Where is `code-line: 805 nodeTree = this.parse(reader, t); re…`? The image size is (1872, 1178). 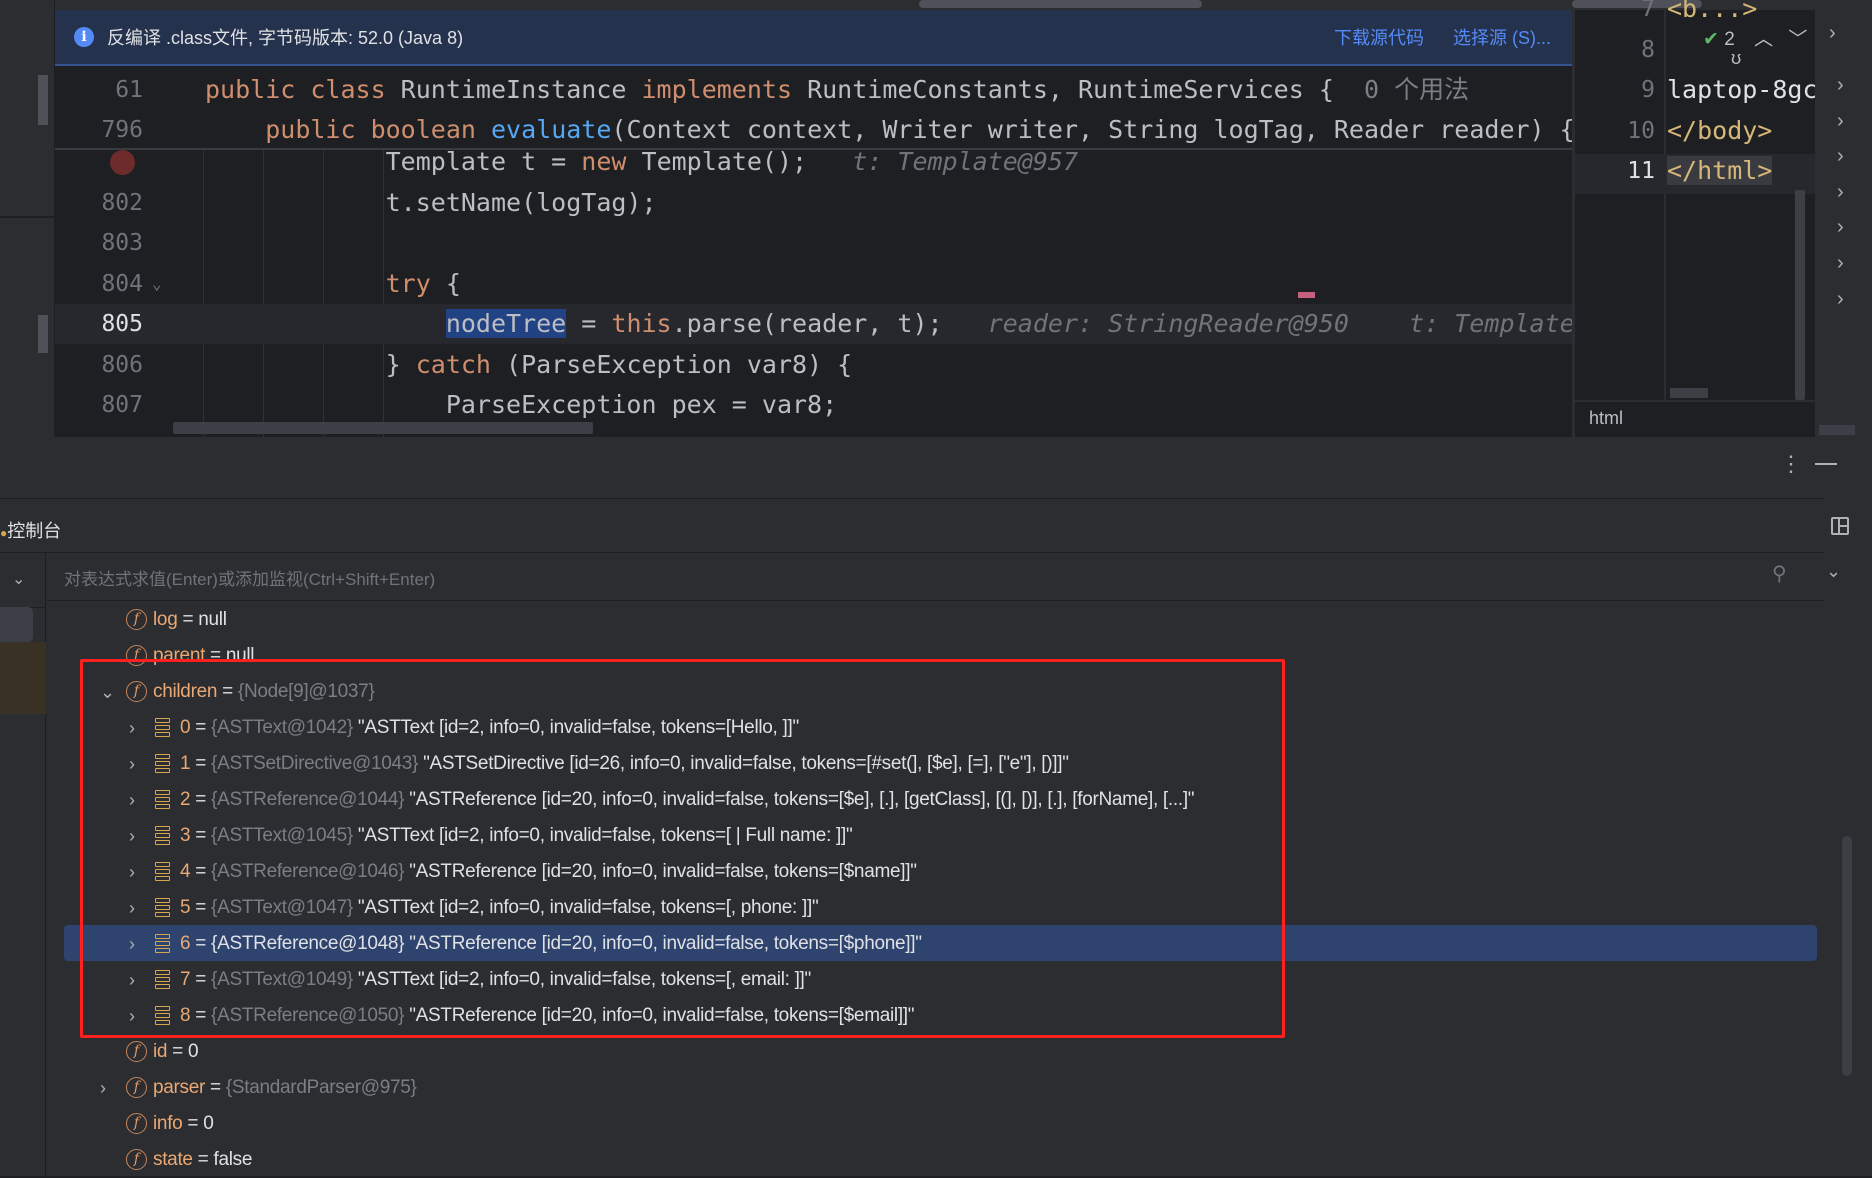
code-line: 805 nodeTree = this.parse(reader, t); re… is located at coordinates (813, 324).